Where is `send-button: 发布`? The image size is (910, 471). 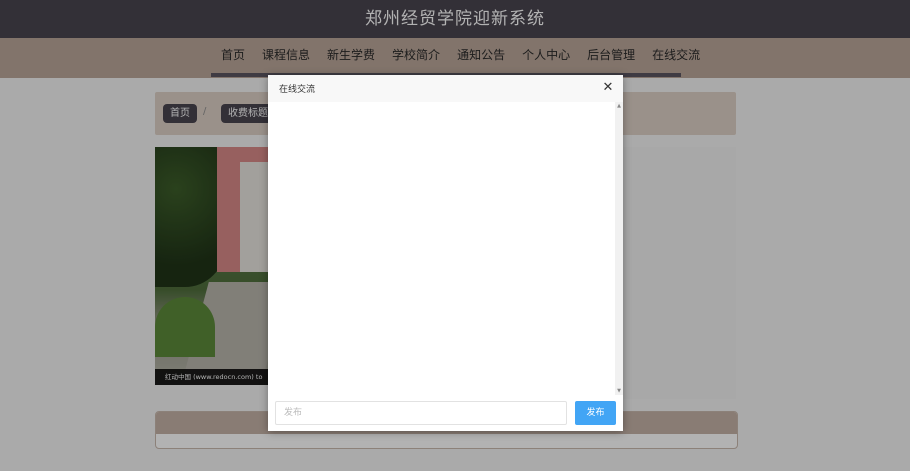
send-button: 发布 is located at coordinates (595, 413).